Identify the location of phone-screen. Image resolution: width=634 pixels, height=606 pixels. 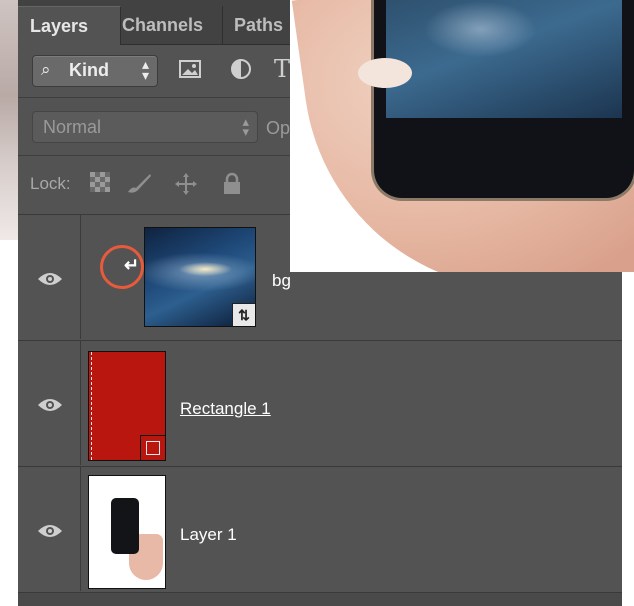
(504, 59).